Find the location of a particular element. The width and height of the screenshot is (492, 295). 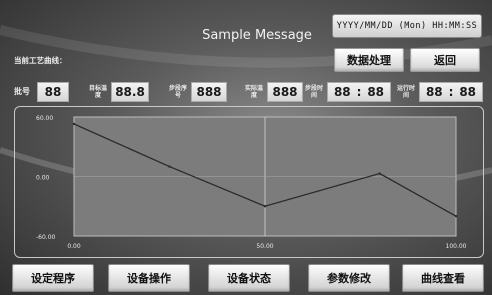

setup-program-button: 设定程序 is located at coordinates (53, 278).